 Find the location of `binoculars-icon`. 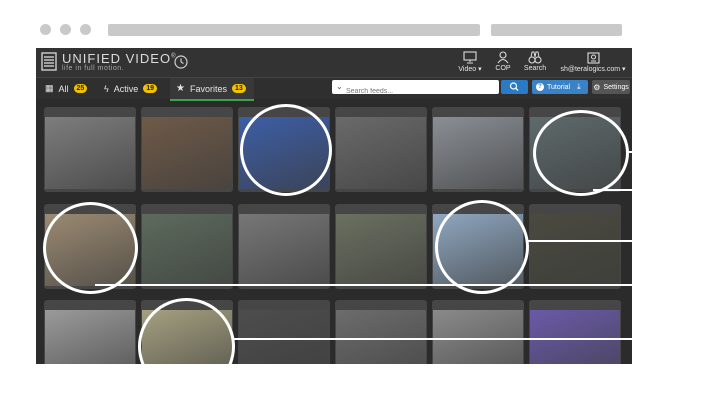

binoculars-icon is located at coordinates (535, 57).